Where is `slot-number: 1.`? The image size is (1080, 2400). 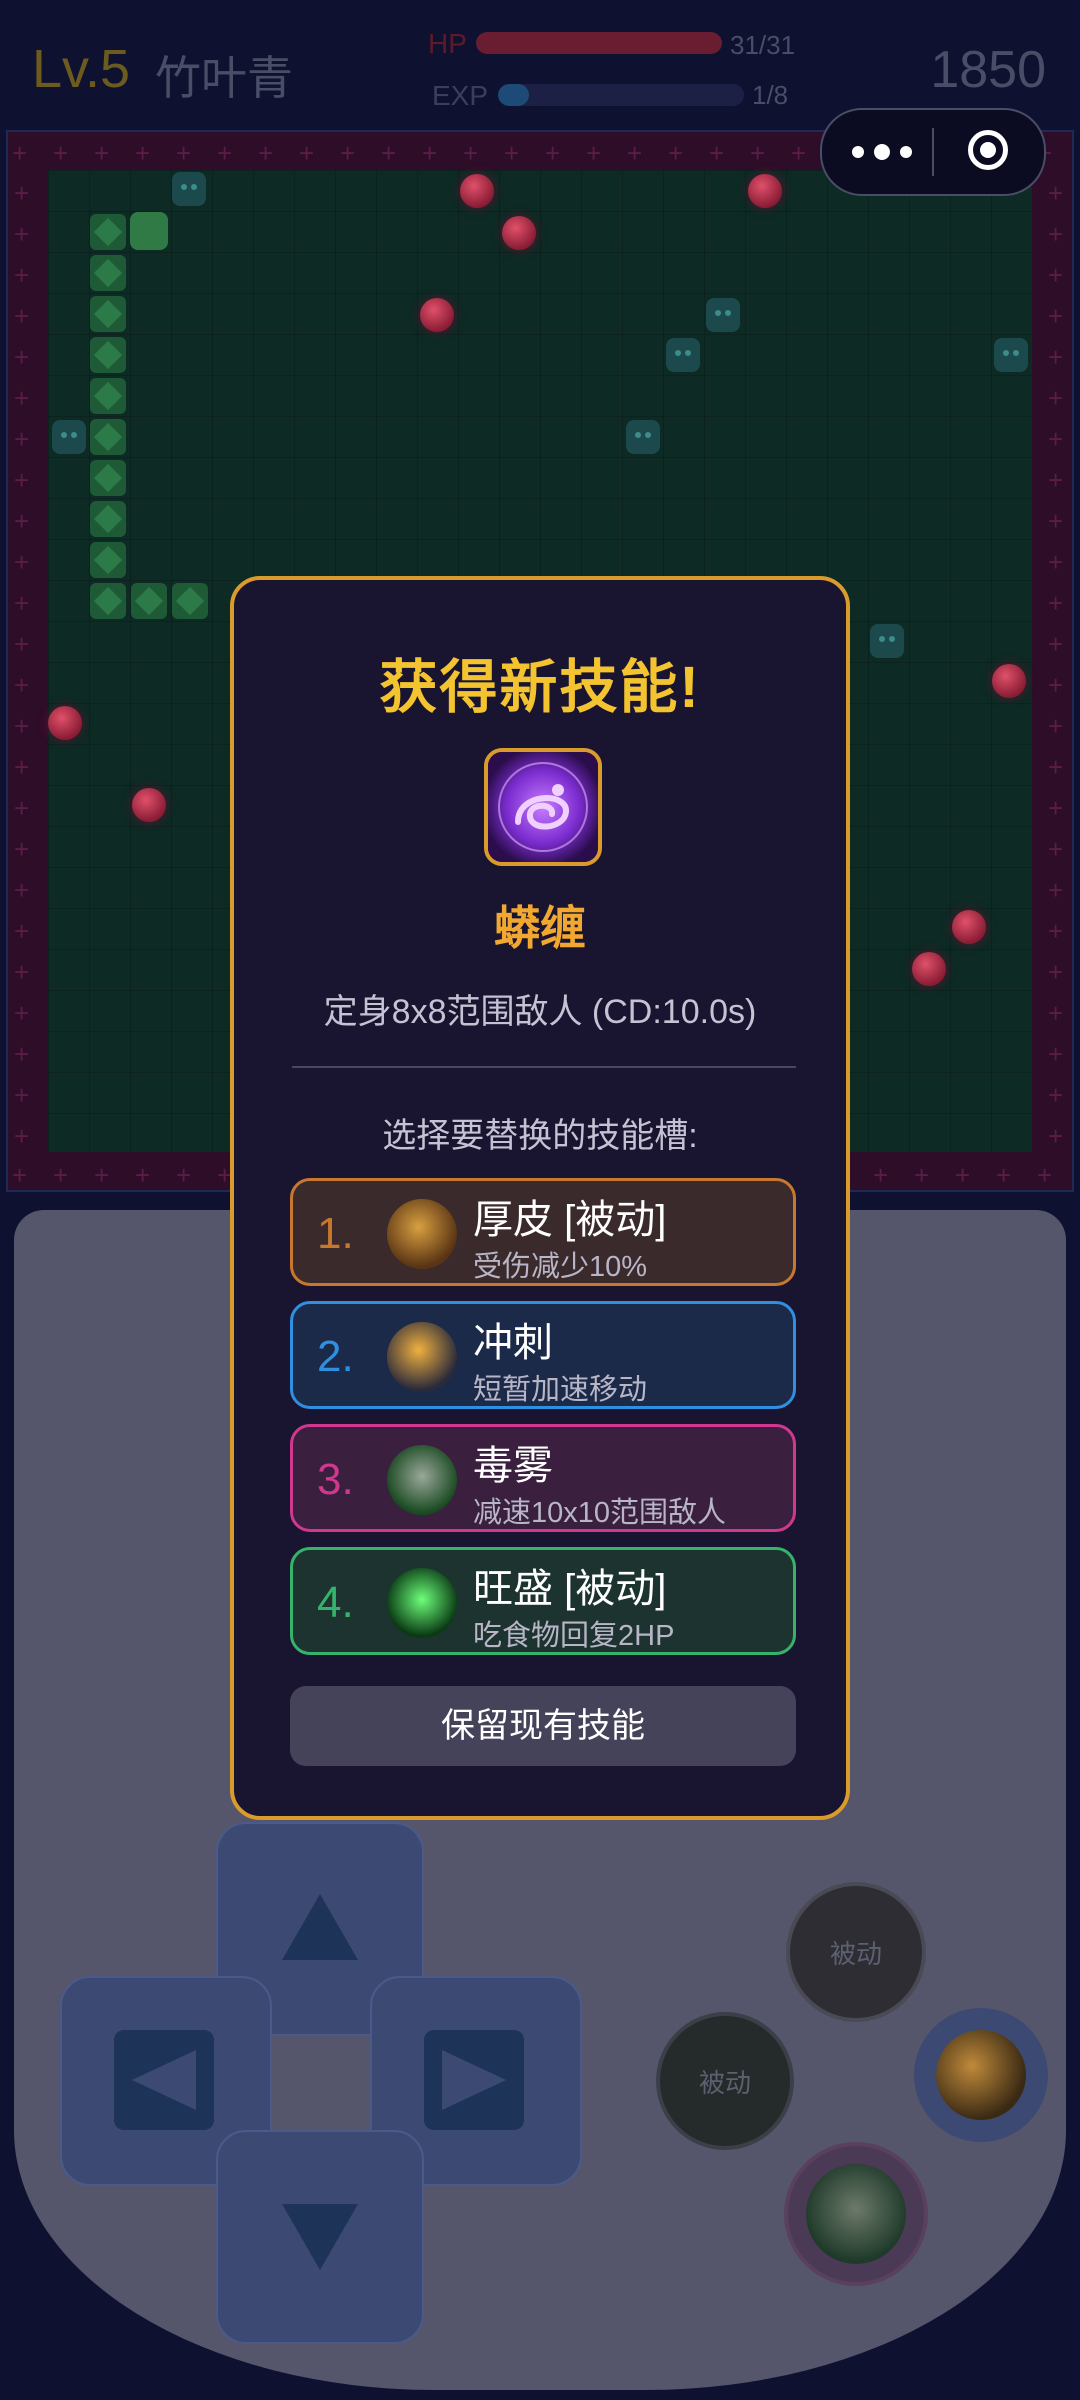
slot-number: 1. is located at coordinates (335, 1233).